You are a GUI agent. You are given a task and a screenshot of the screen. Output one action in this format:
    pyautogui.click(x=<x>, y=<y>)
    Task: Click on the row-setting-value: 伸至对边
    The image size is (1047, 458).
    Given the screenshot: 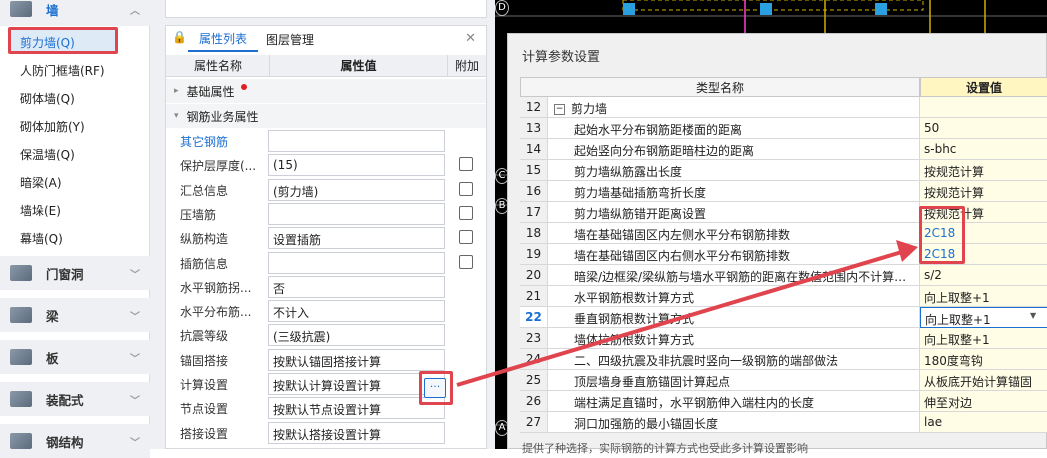 What is the action you would take?
    pyautogui.click(x=983, y=401)
    